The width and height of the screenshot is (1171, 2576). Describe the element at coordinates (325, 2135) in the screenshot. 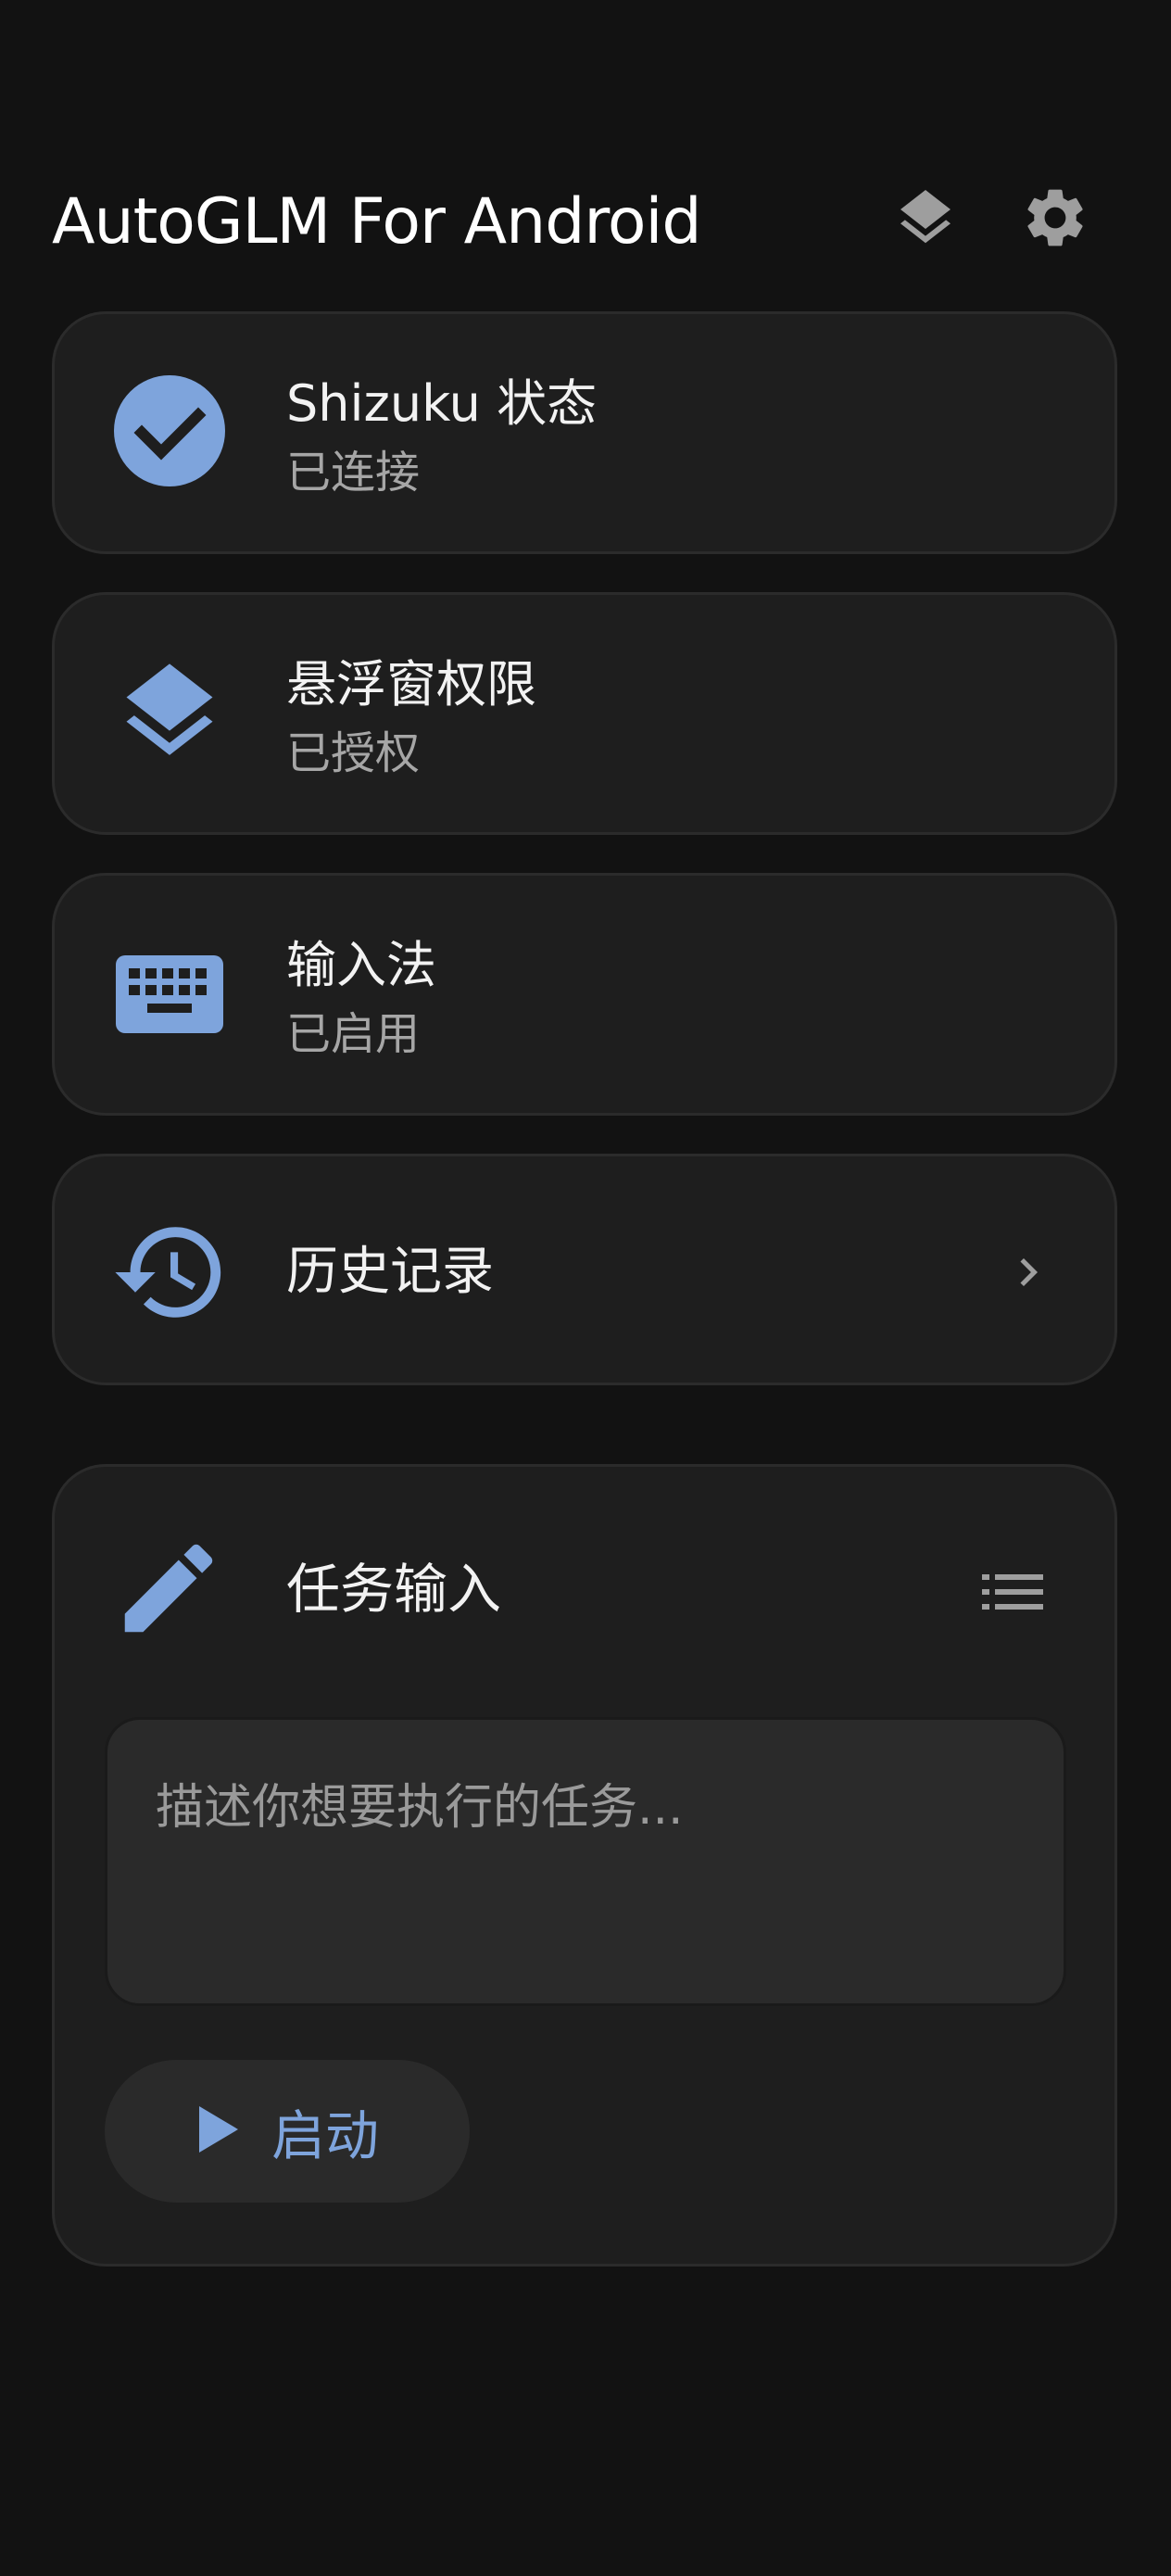

I see `start-label: 启动` at that location.